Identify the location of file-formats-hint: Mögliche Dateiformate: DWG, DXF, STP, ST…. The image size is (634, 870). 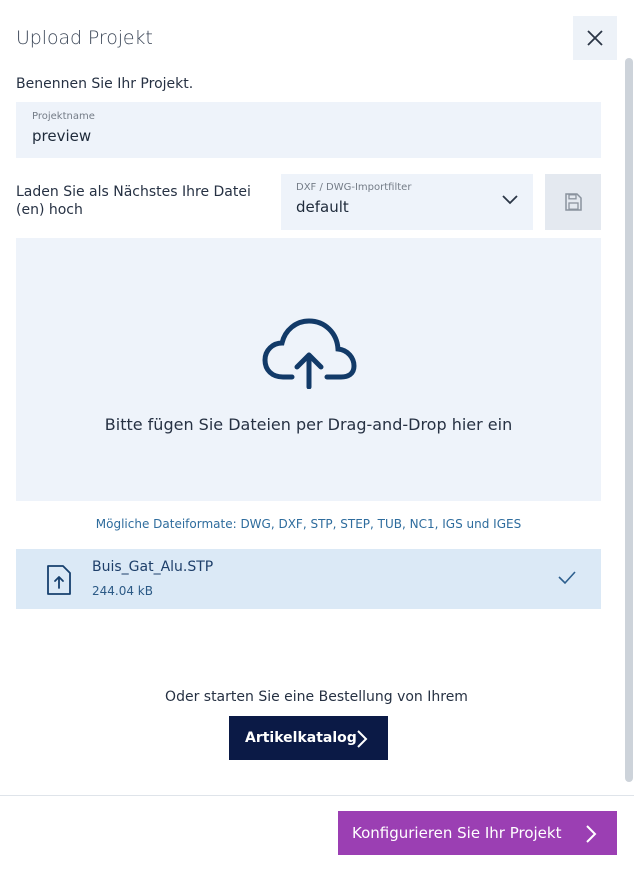
(308, 524).